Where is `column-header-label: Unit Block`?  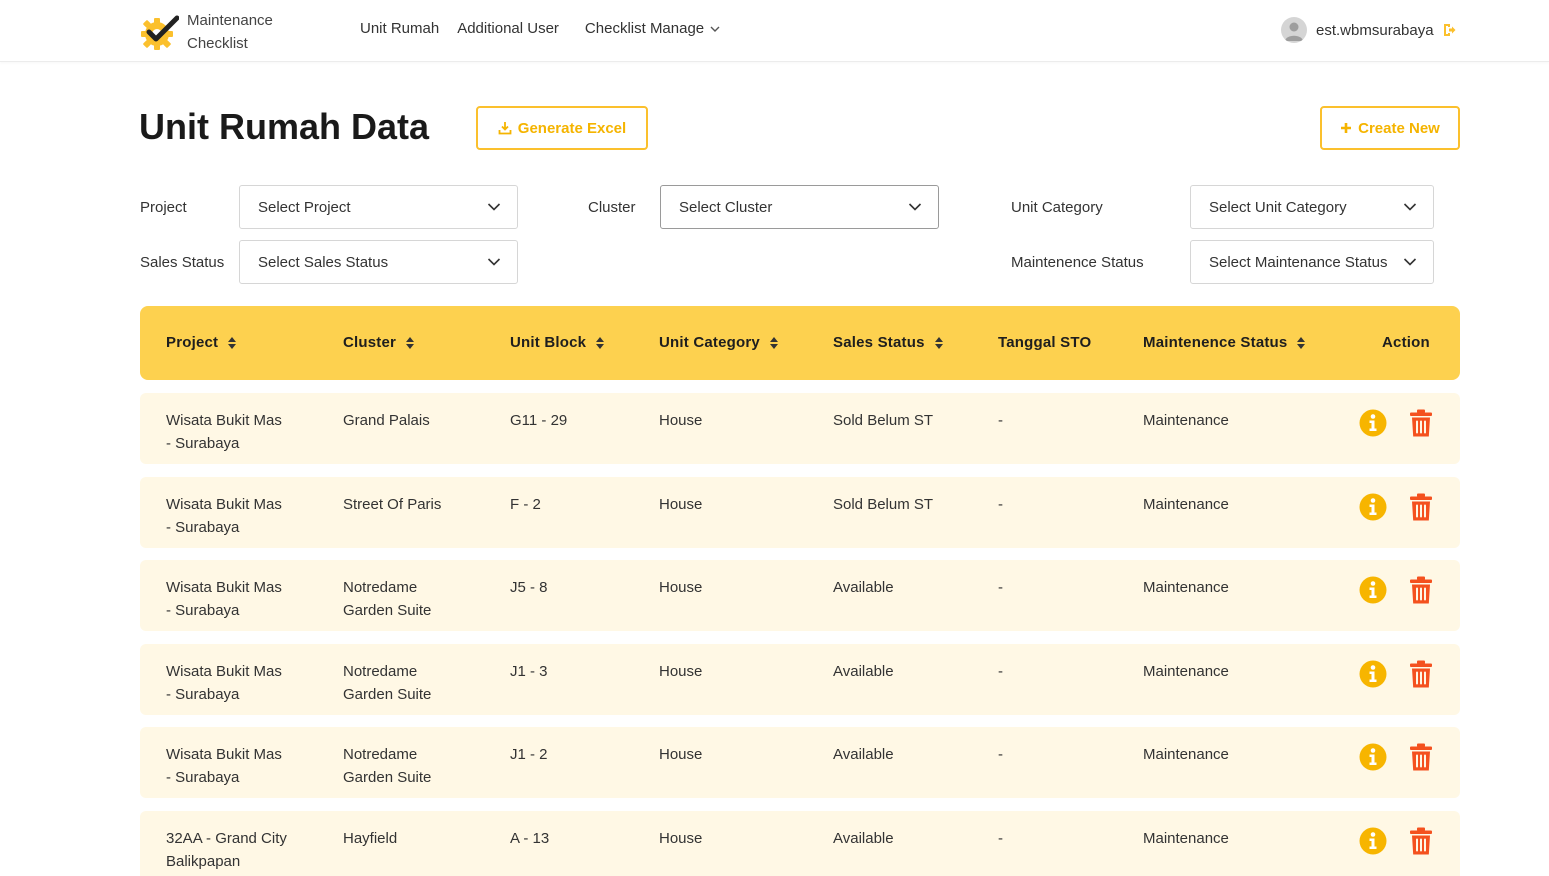 column-header-label: Unit Block is located at coordinates (548, 342).